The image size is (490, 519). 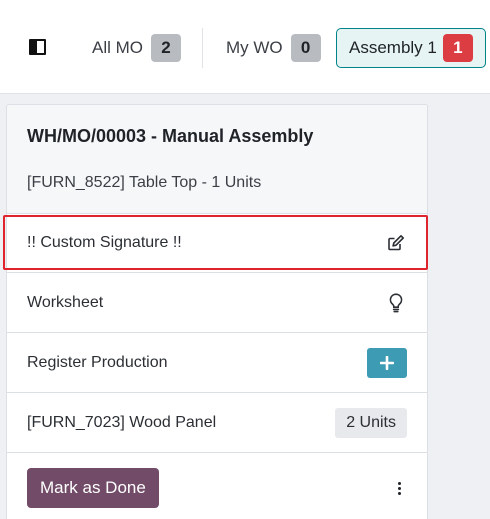 I want to click on filter-my-wo: My WO 0, so click(x=273, y=48).